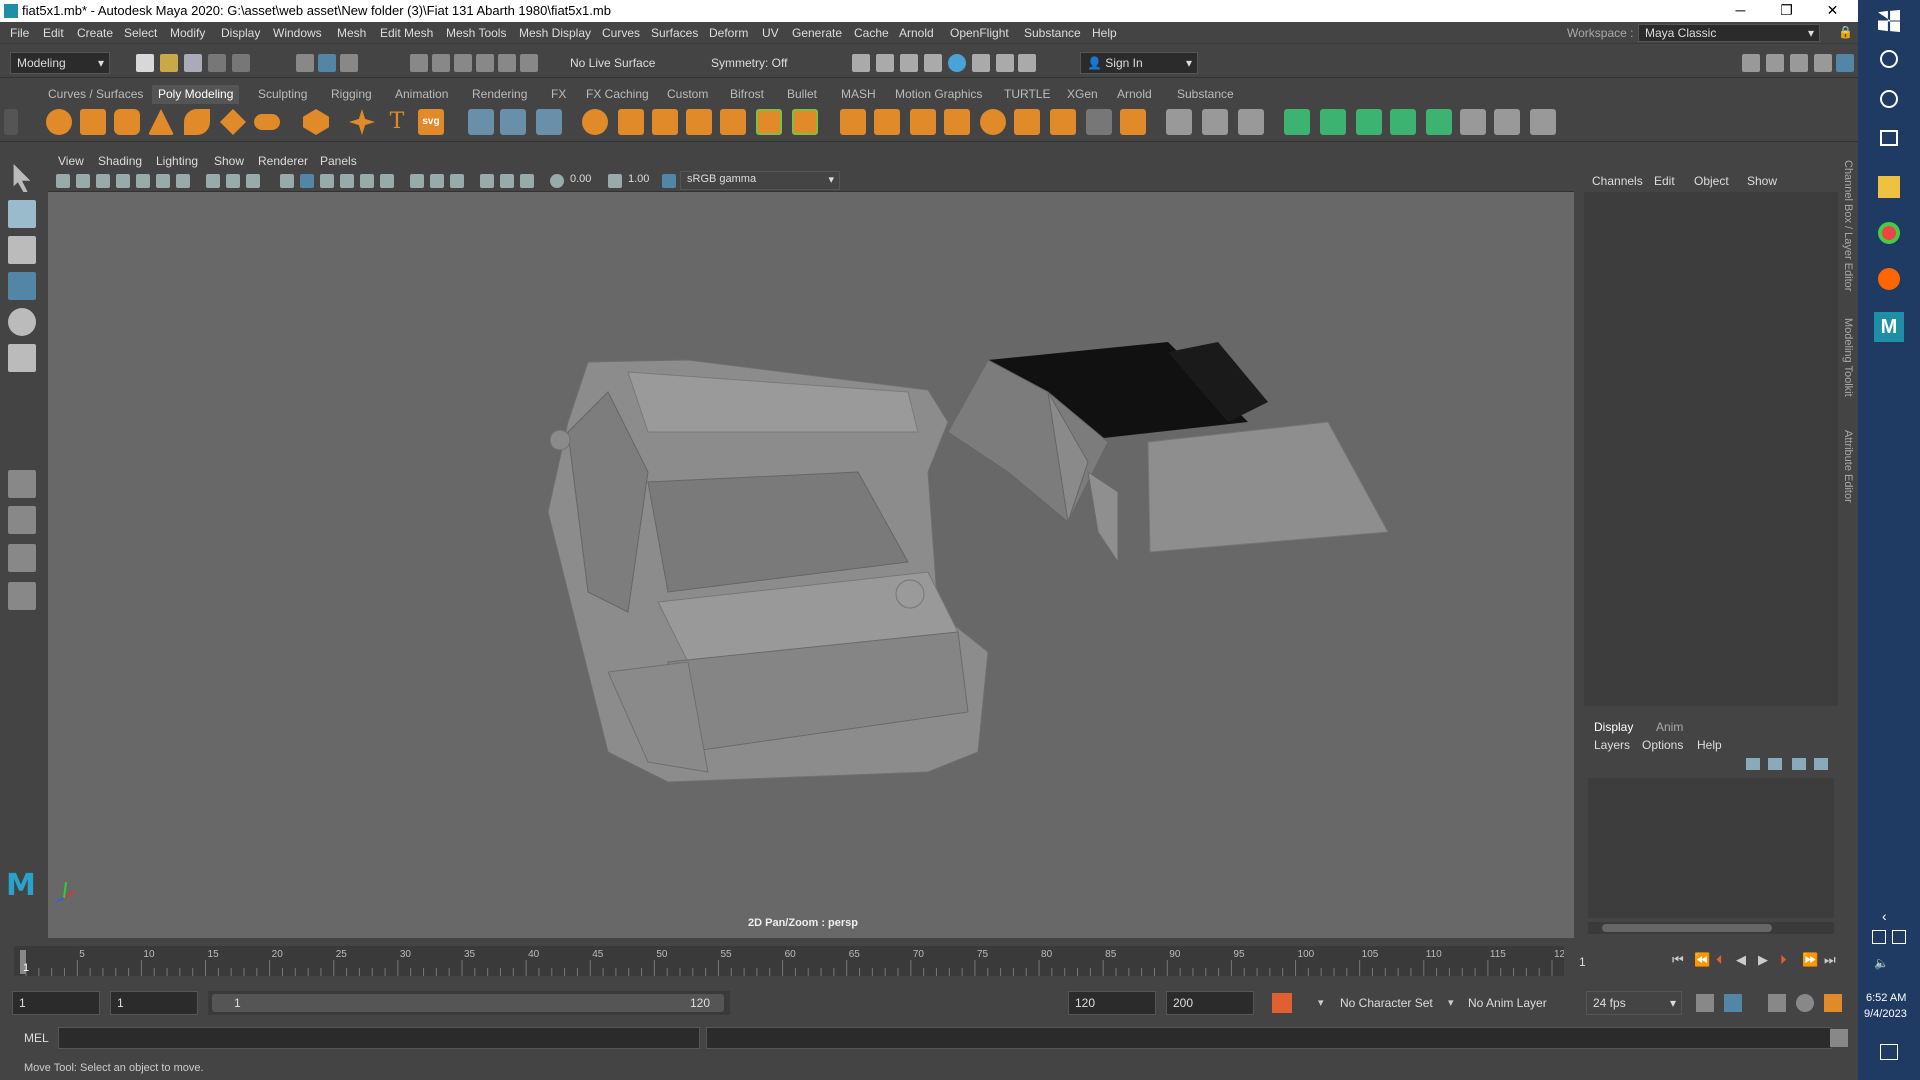 Image resolution: width=1920 pixels, height=1080 pixels. Describe the element at coordinates (802, 94) in the screenshot. I see `tab-bullet: Bullet` at that location.